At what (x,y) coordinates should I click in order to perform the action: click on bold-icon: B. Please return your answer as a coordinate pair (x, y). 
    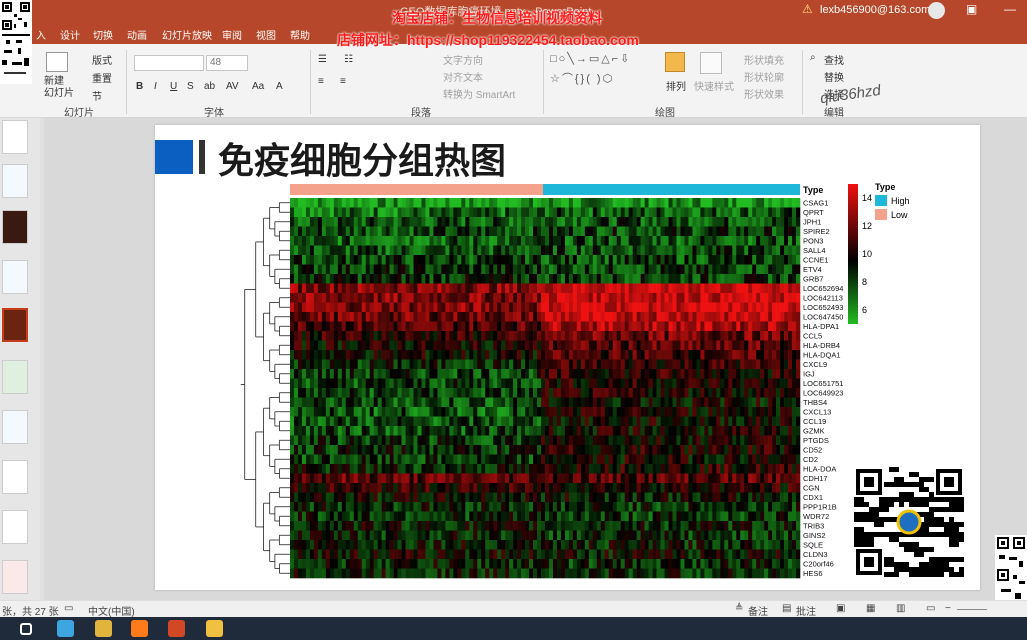
    Looking at the image, I should click on (139, 86).